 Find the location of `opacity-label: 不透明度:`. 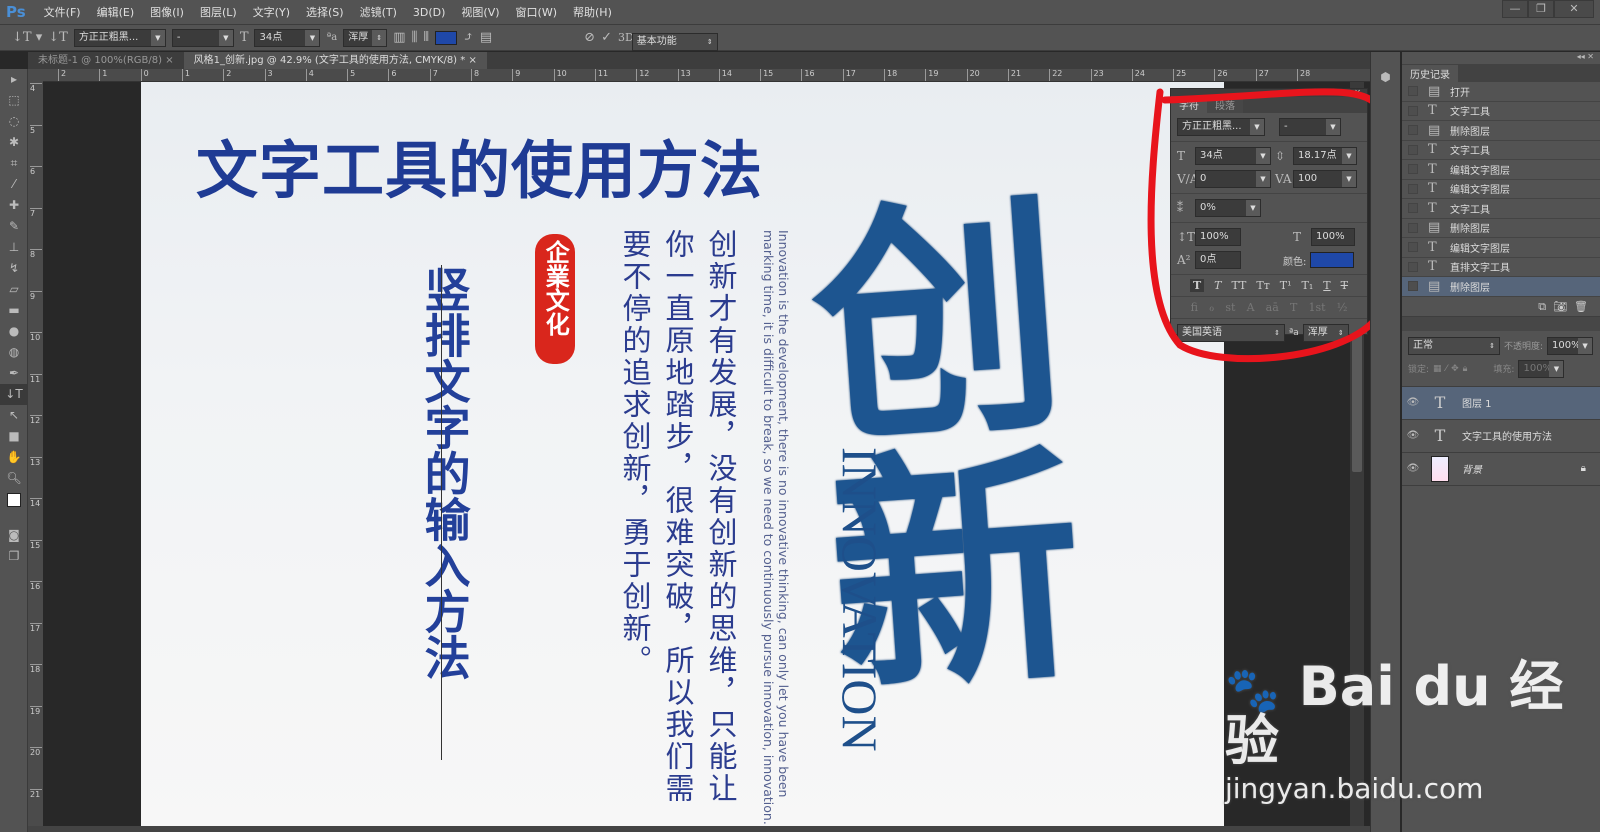

opacity-label: 不透明度: is located at coordinates (1524, 347).